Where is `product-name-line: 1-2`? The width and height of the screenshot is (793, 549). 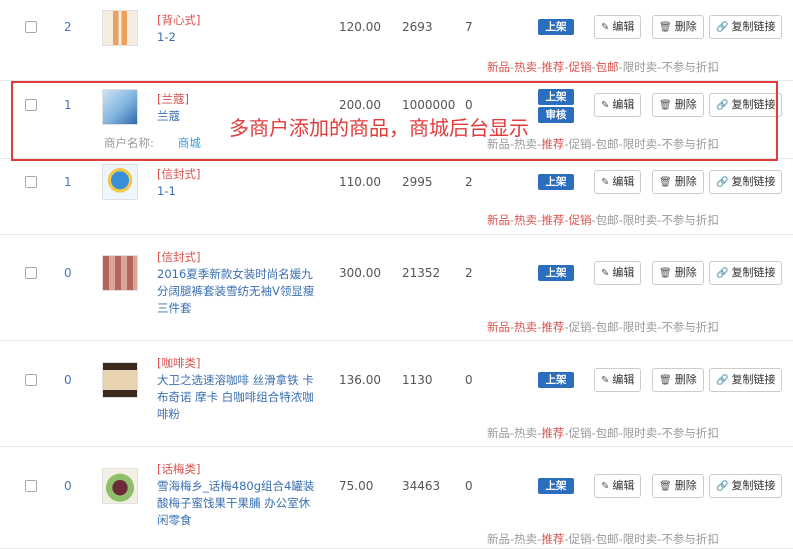 product-name-line: 1-2 is located at coordinates (166, 37).